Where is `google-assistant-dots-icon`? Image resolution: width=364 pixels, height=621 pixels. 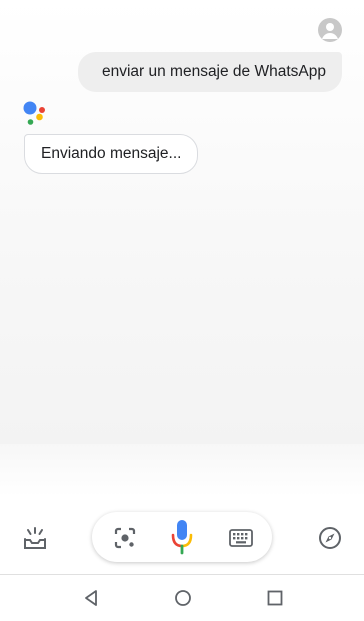
google-assistant-dots-icon is located at coordinates (35, 113).